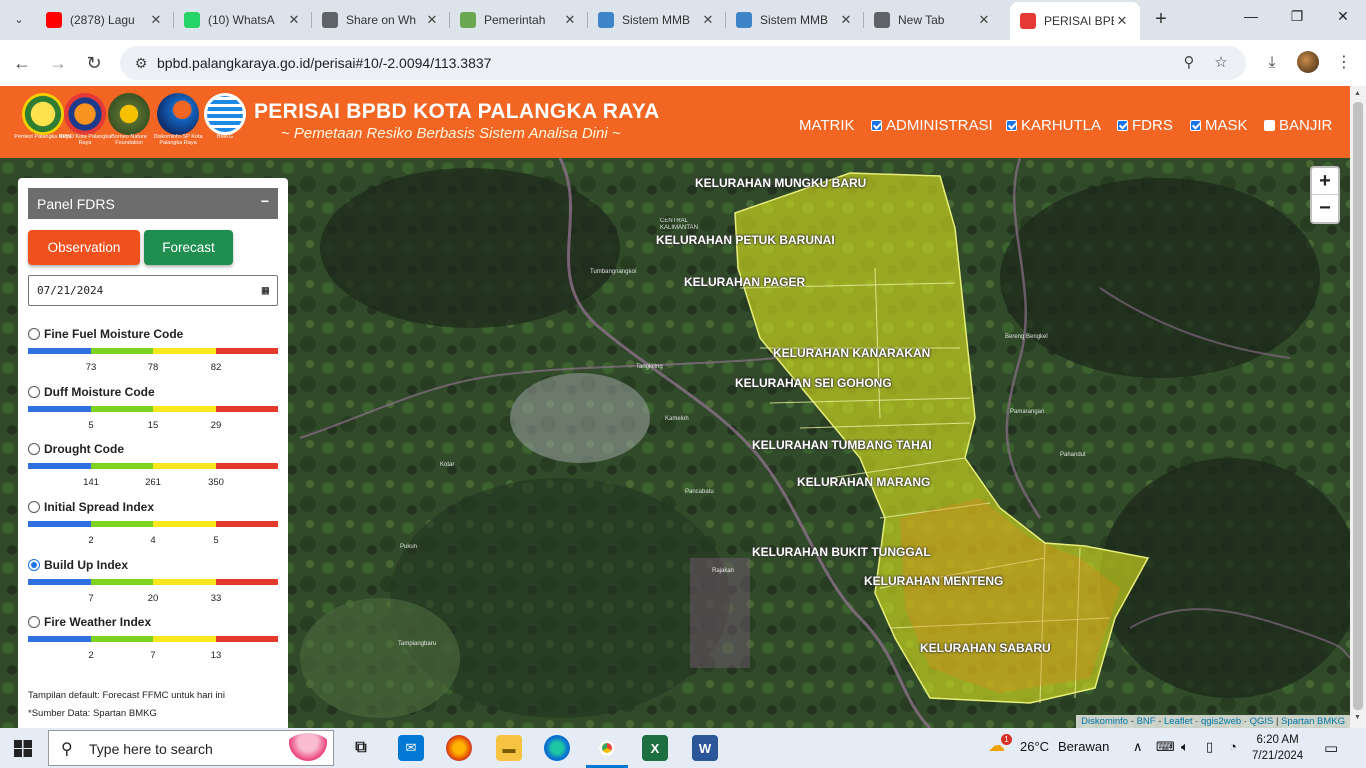  I want to click on forward-button: →, so click(58, 63).